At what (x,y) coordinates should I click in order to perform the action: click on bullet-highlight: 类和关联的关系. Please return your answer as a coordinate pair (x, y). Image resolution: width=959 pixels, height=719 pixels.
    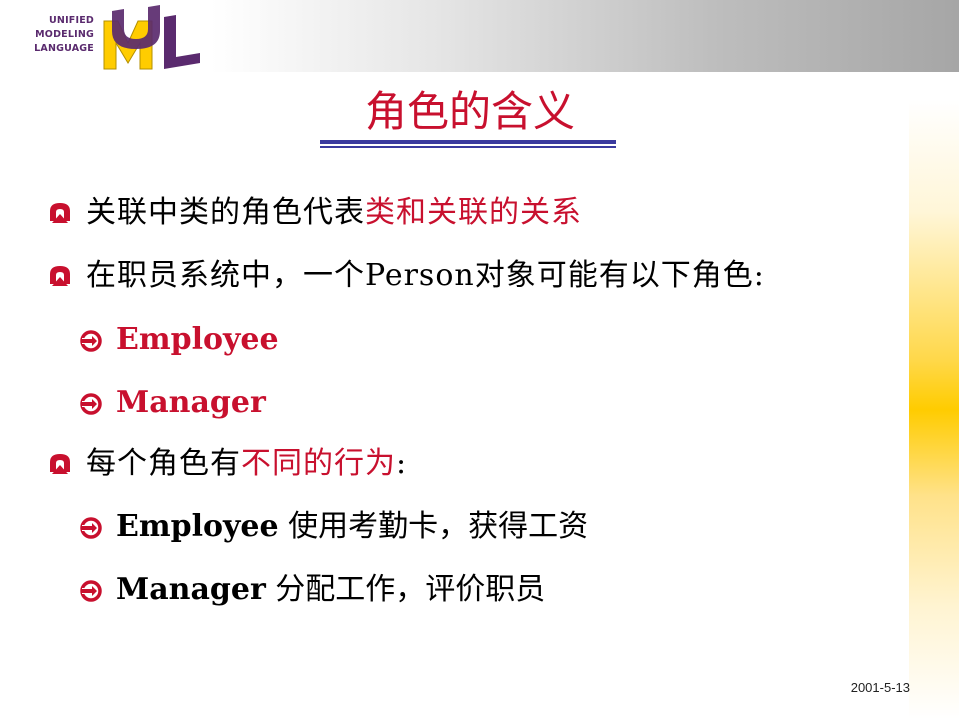
    Looking at the image, I should click on (473, 212).